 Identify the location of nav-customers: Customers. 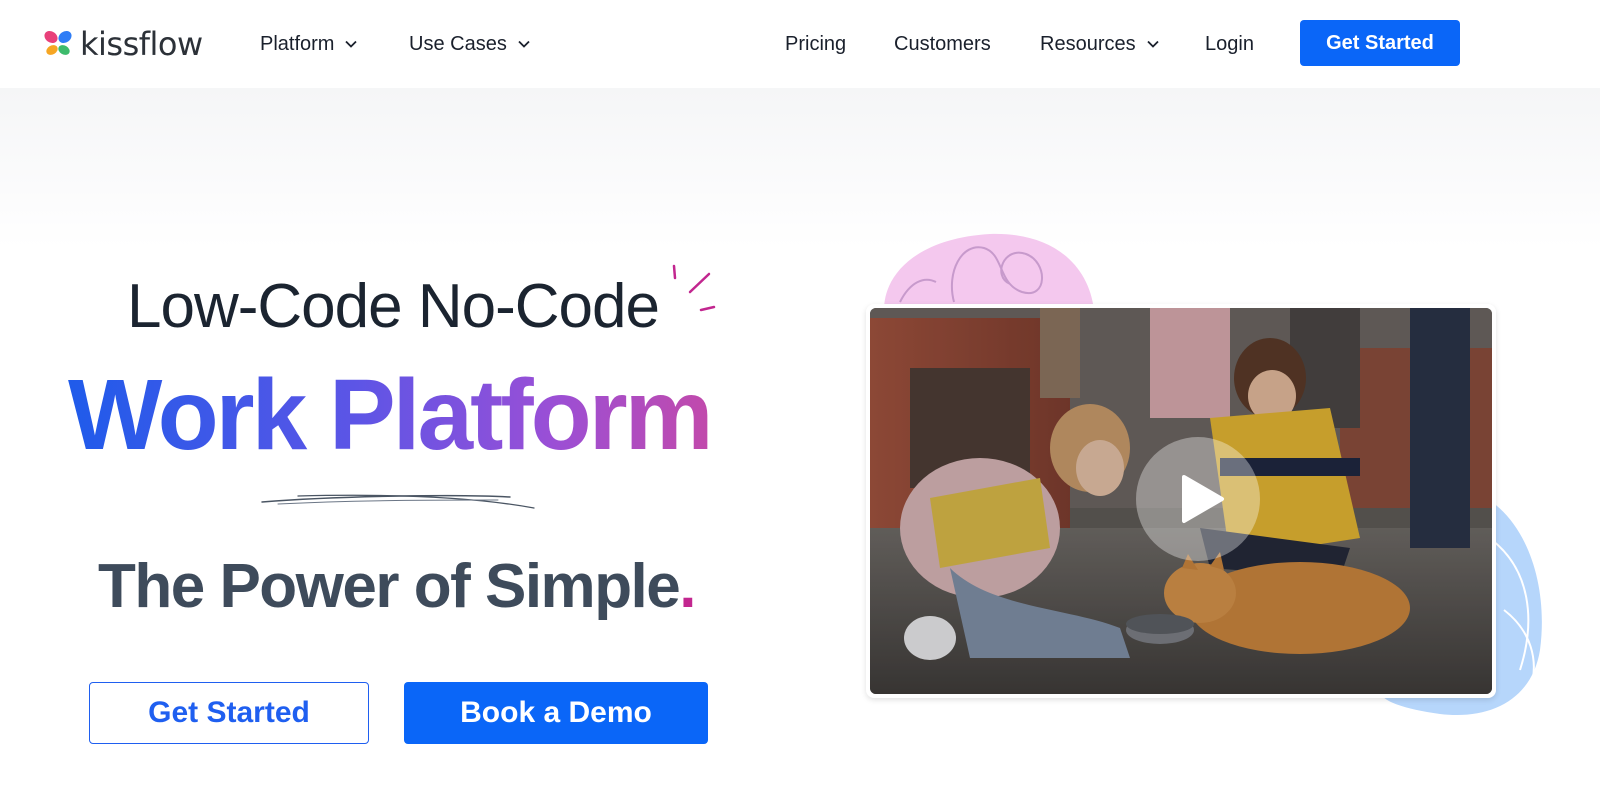
(942, 44).